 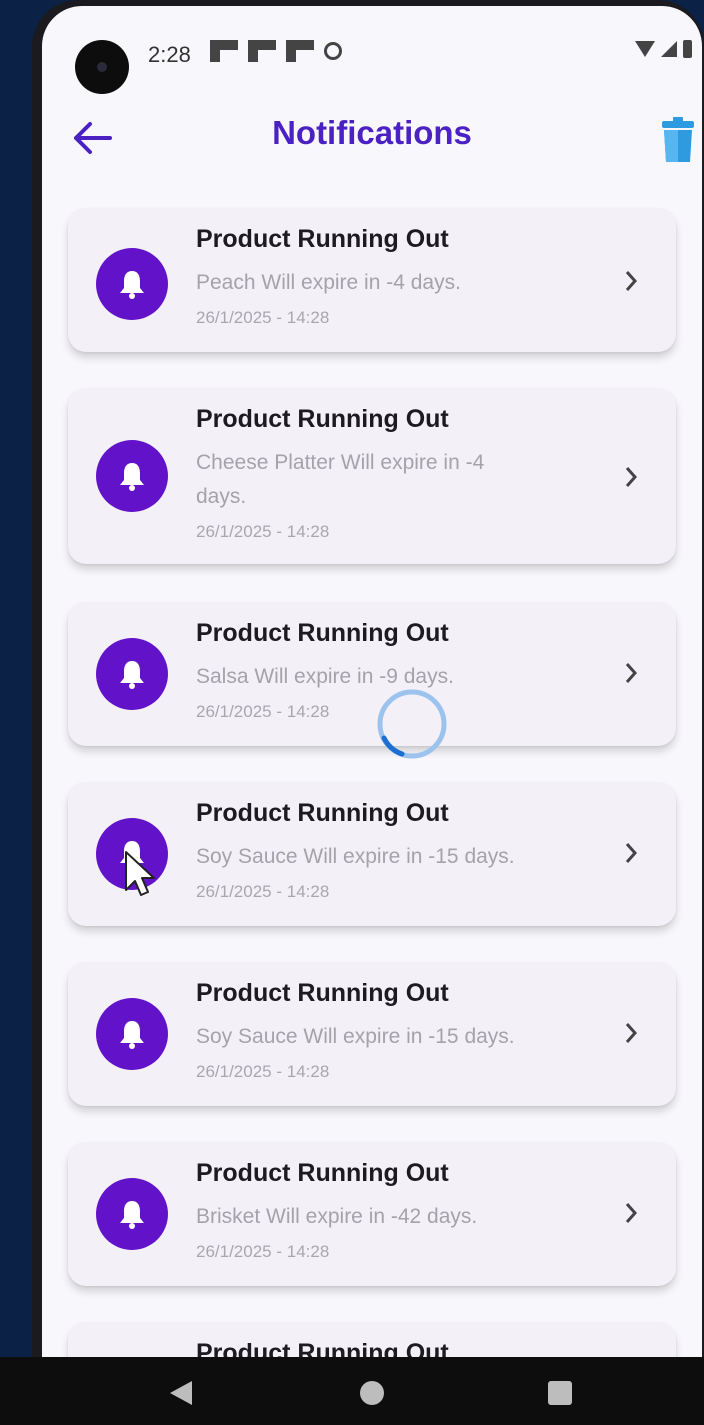 I want to click on notification-card: Product Running Out, so click(x=372, y=1340).